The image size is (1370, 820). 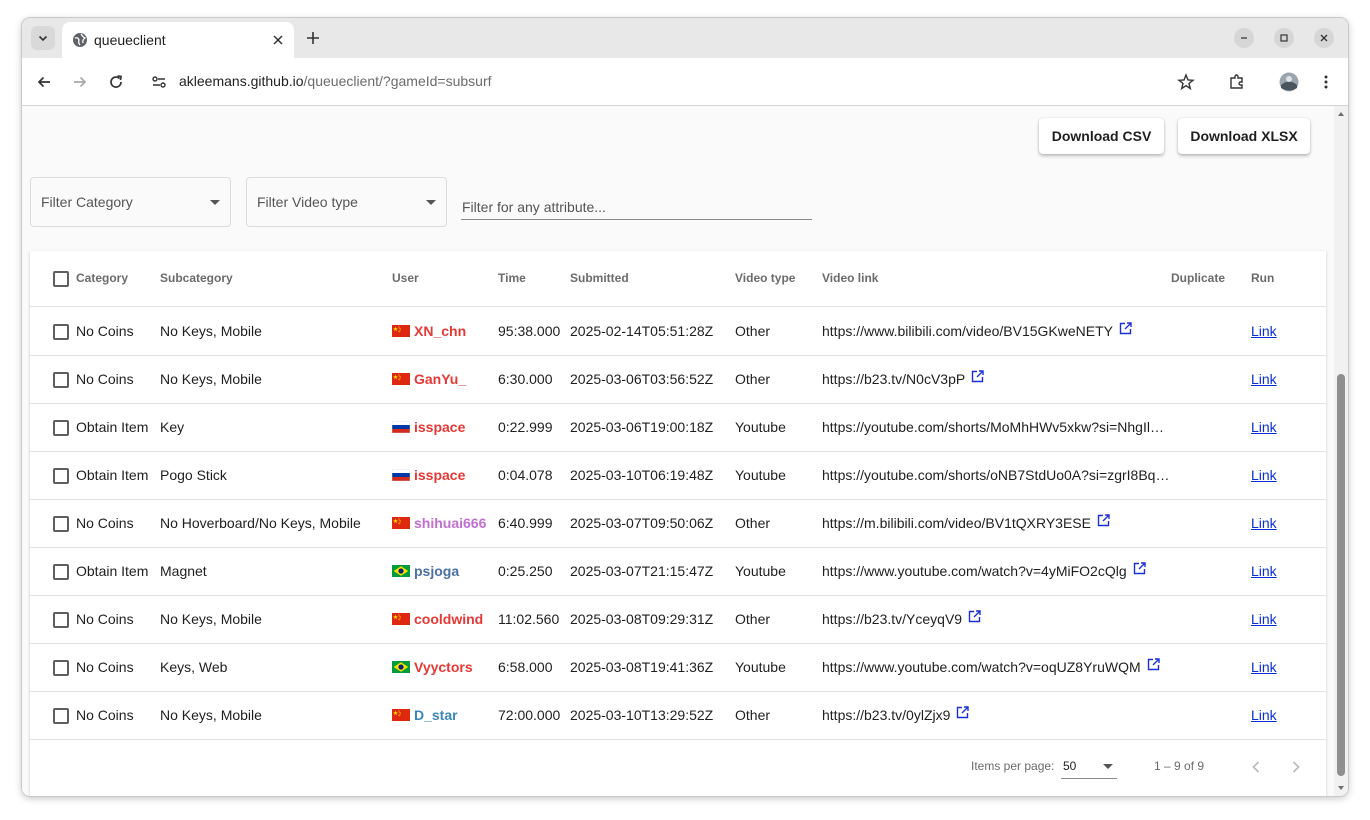 What do you see at coordinates (1186, 82) in the screenshot?
I see `bookmark-button` at bounding box center [1186, 82].